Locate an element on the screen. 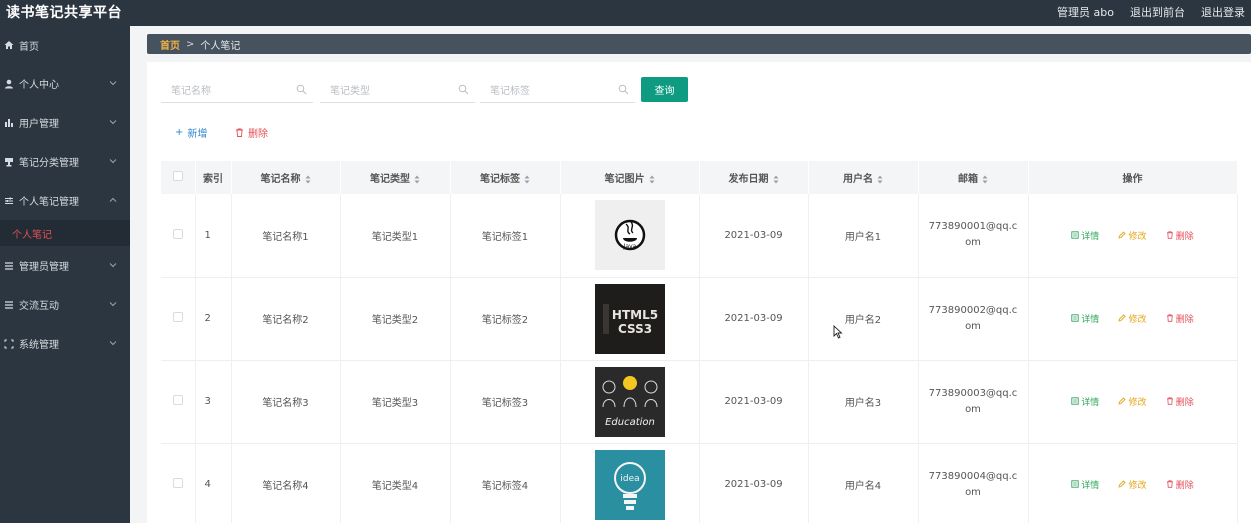 This screenshot has height=523, width=1251. cell-type: 笔记类型2 is located at coordinates (395, 319).